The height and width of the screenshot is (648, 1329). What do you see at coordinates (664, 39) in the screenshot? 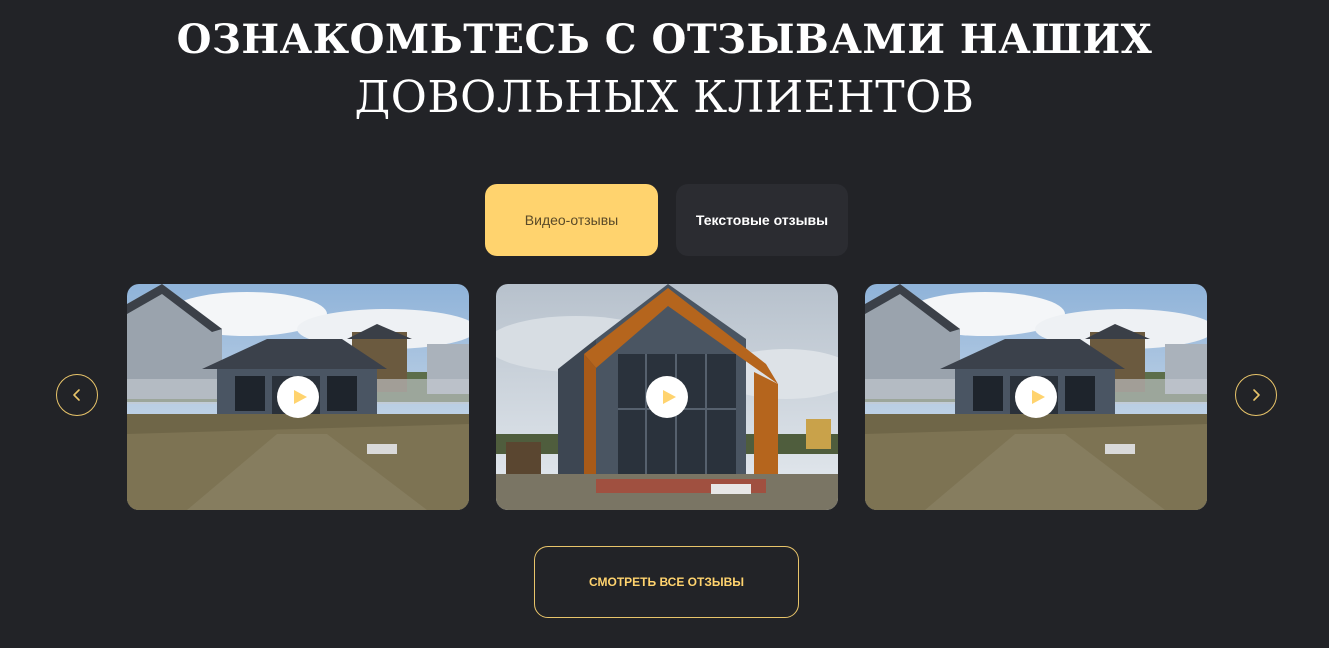
I see `section-title-line1: ОЗНАКОМЬТЕСЬ С ОТЗЫВАМИ НАШИХ` at bounding box center [664, 39].